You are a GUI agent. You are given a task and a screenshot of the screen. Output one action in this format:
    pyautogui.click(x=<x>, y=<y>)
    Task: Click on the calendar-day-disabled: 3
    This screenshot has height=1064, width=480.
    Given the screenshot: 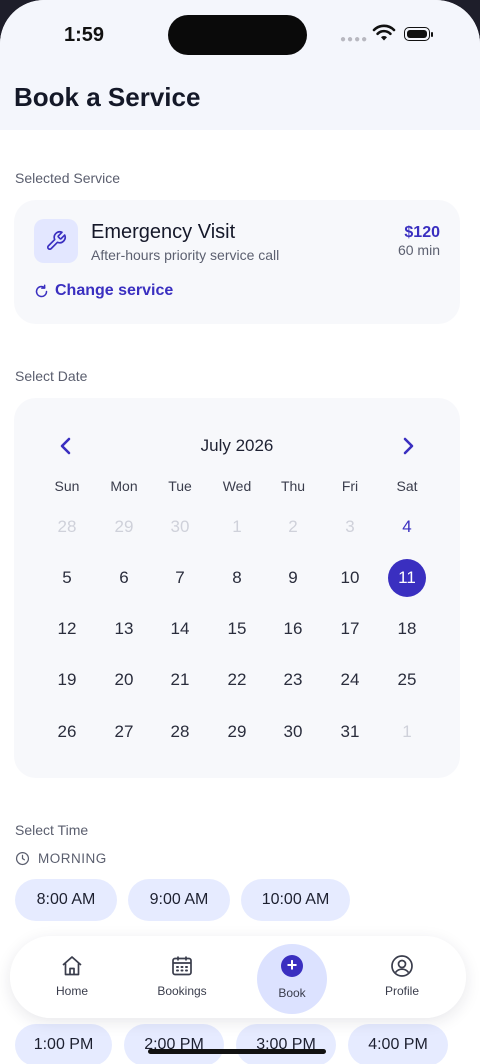 What is the action you would take?
    pyautogui.click(x=350, y=526)
    